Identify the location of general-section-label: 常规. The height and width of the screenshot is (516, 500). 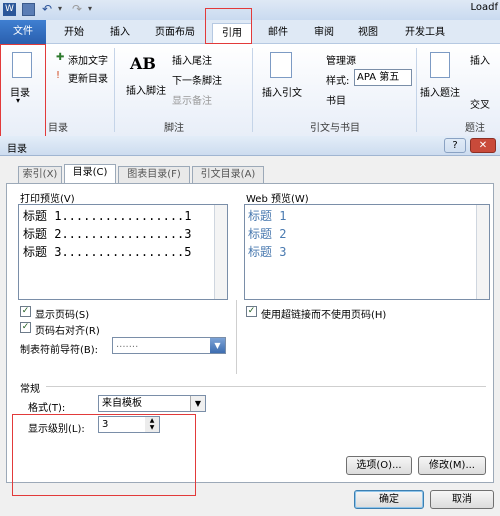
(30, 389).